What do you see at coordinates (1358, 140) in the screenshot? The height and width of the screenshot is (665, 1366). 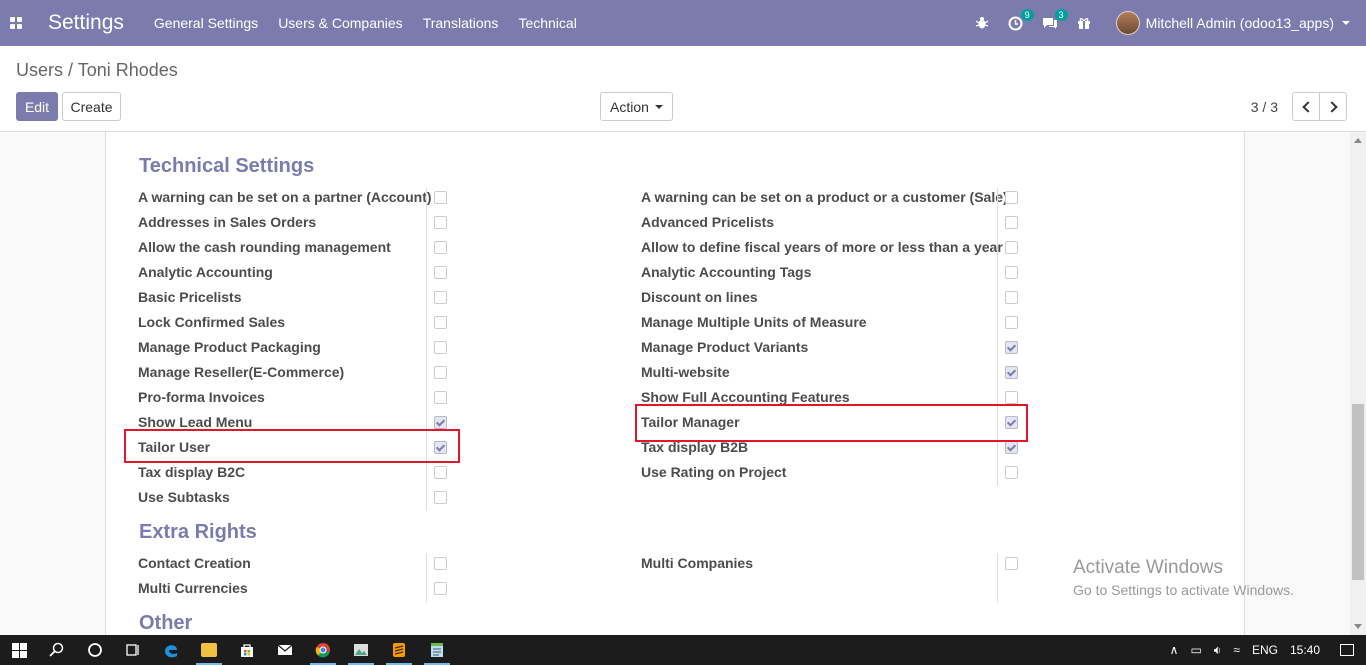 I see `scroll-up-arrow-icon` at bounding box center [1358, 140].